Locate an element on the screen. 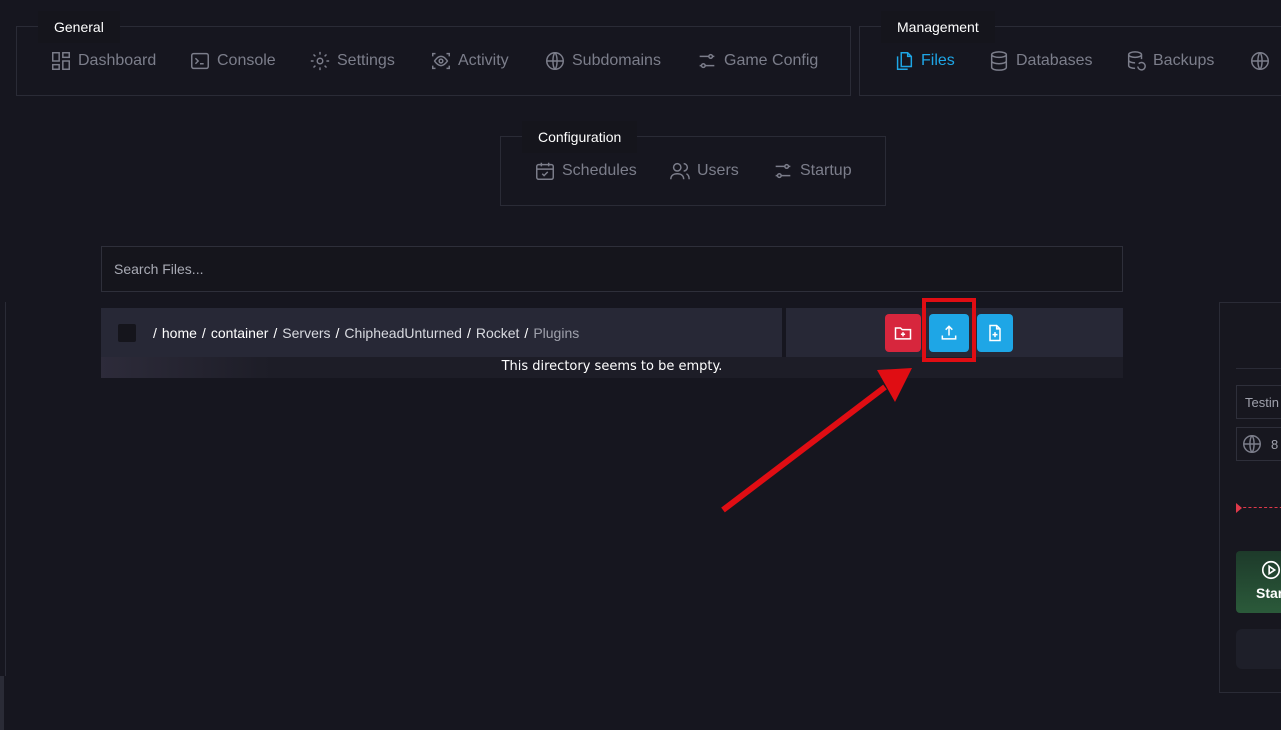  server-address-field: 8 is located at coordinates (1258, 444).